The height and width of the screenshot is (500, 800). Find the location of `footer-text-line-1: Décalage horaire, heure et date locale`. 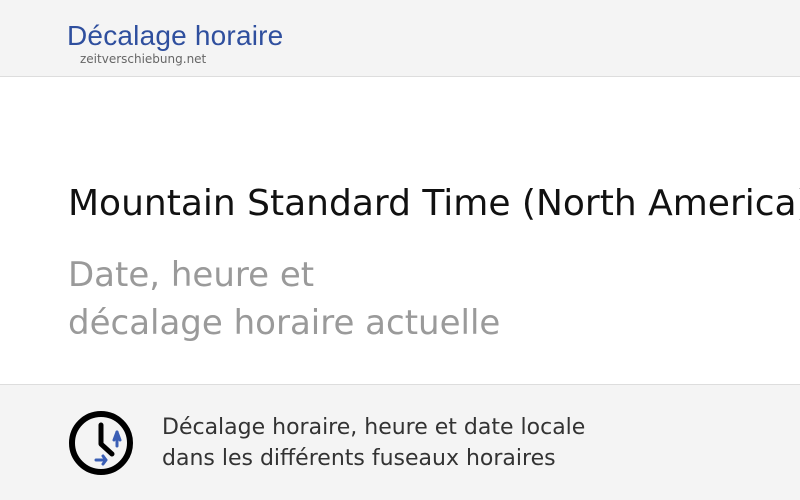

footer-text-line-1: Décalage horaire, heure et date locale is located at coordinates (374, 427).